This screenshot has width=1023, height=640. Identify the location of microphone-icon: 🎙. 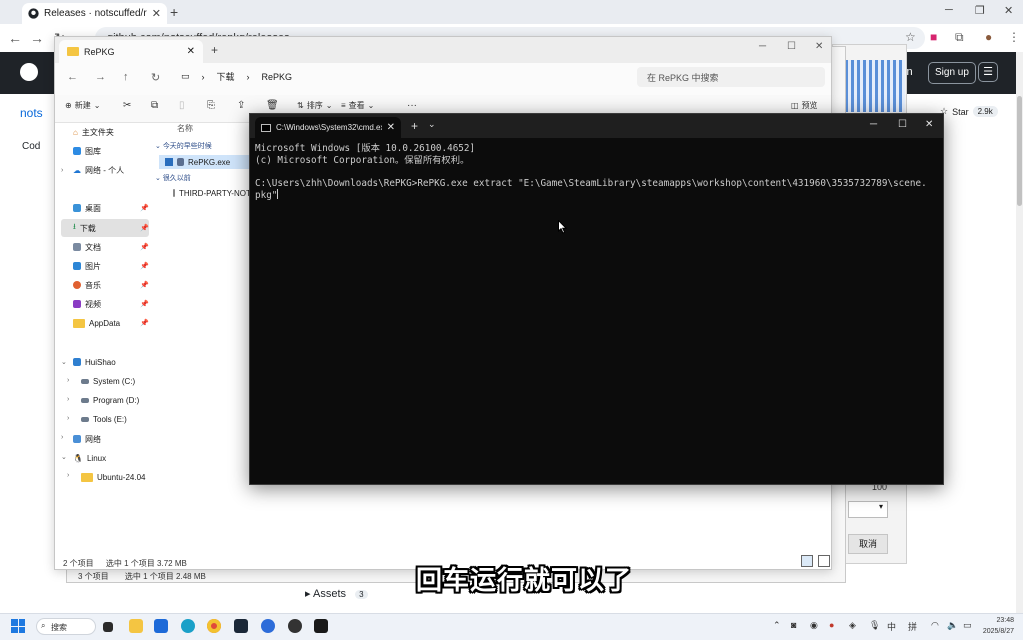
(874, 625).